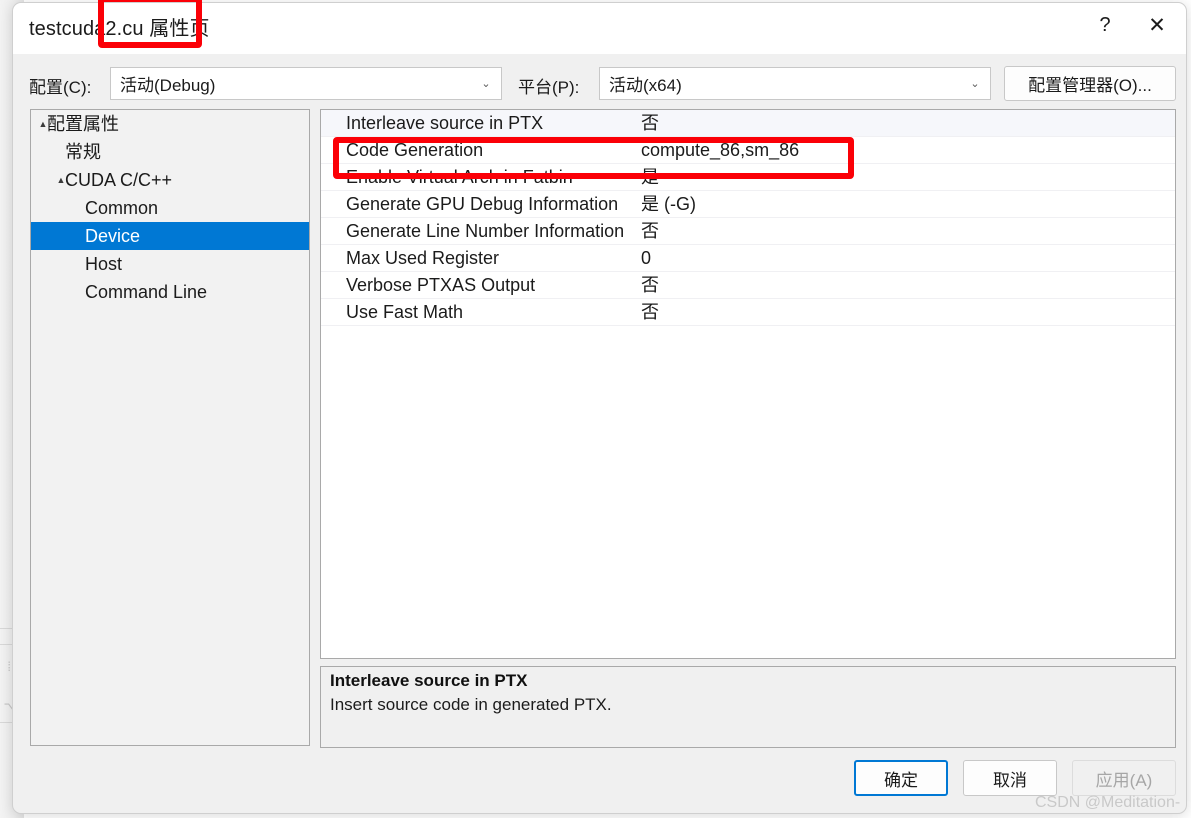 Image resolution: width=1191 pixels, height=818 pixels. What do you see at coordinates (415, 150) in the screenshot?
I see `property-name: Code Generation` at bounding box center [415, 150].